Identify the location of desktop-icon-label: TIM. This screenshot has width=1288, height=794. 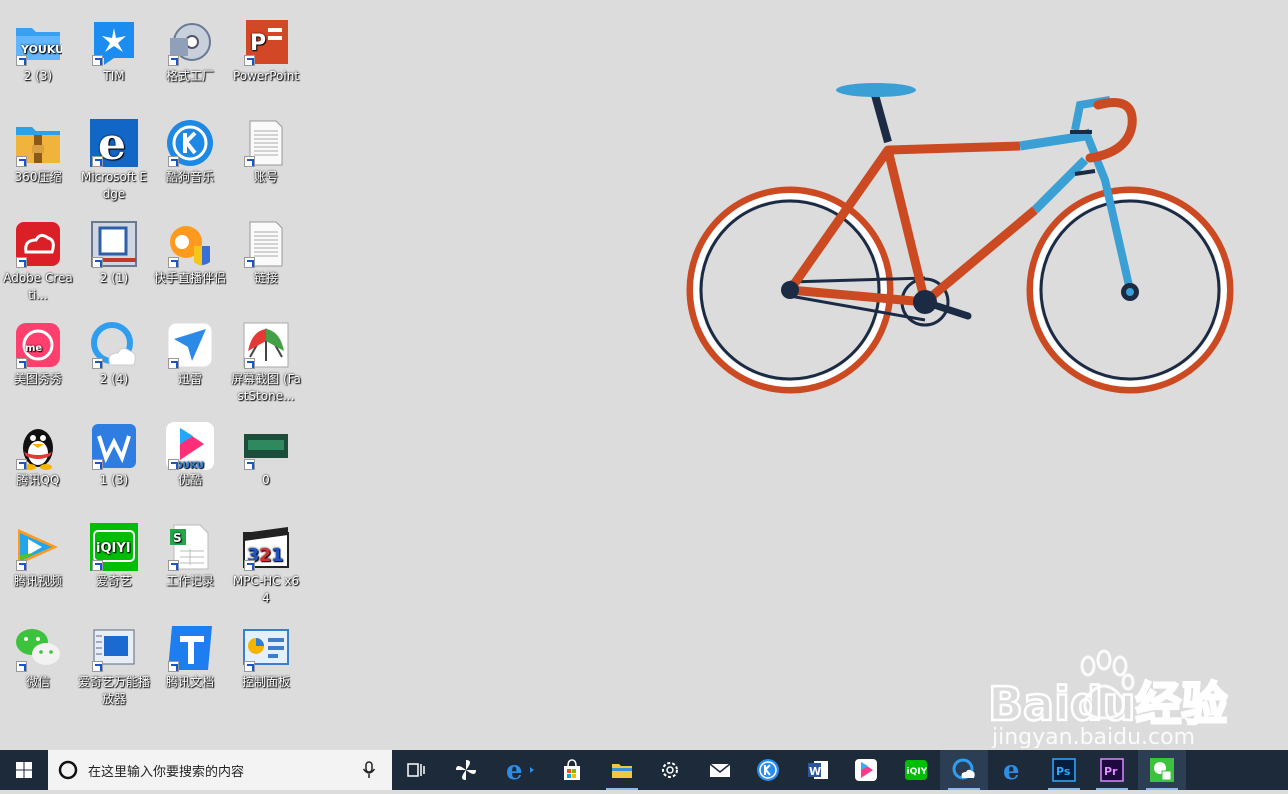
(114, 76).